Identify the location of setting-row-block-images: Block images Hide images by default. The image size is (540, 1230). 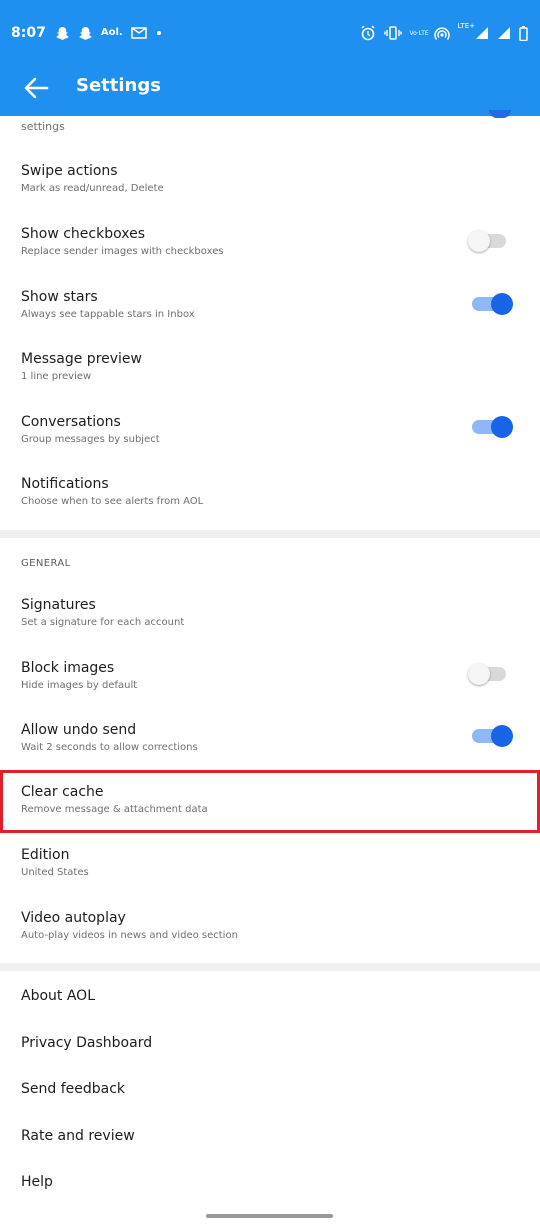
(270, 678).